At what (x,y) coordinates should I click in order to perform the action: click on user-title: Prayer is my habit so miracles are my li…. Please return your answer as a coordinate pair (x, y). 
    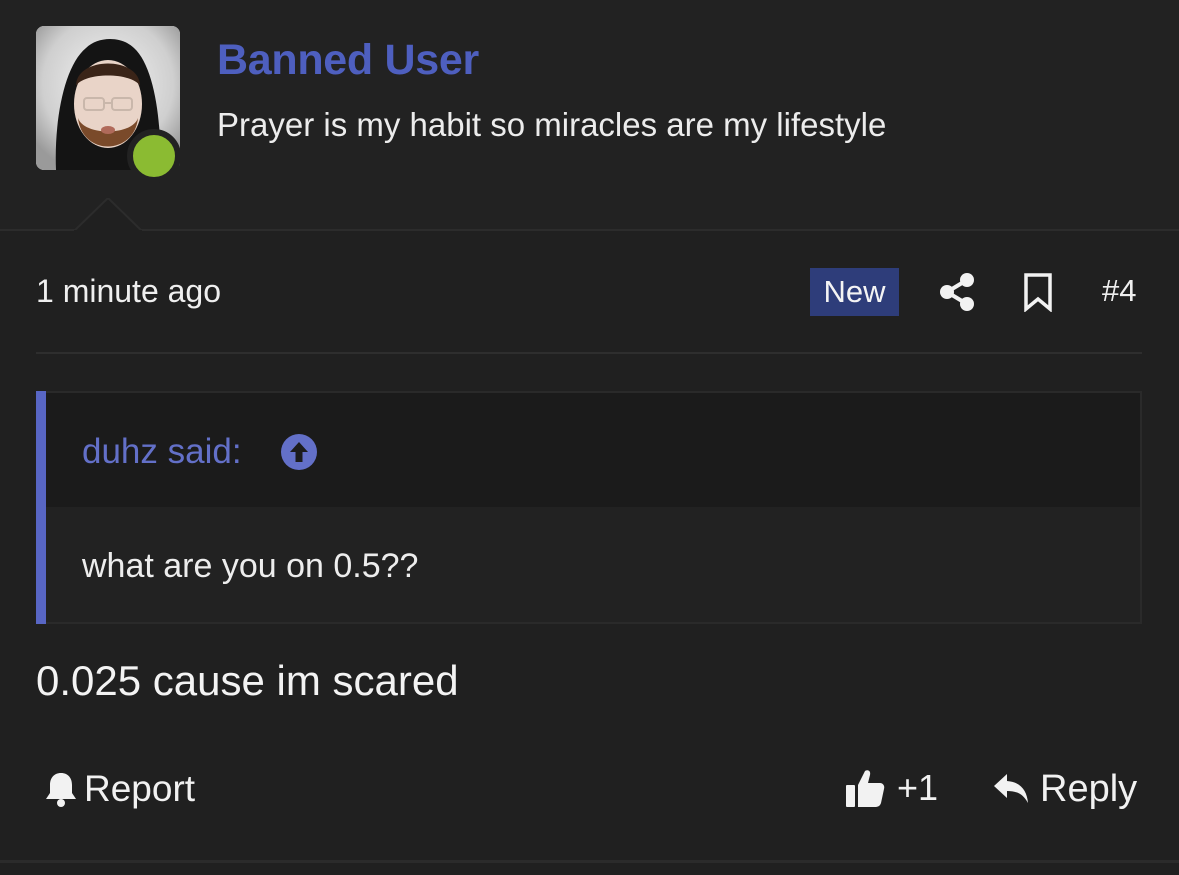
    Looking at the image, I should click on (552, 124).